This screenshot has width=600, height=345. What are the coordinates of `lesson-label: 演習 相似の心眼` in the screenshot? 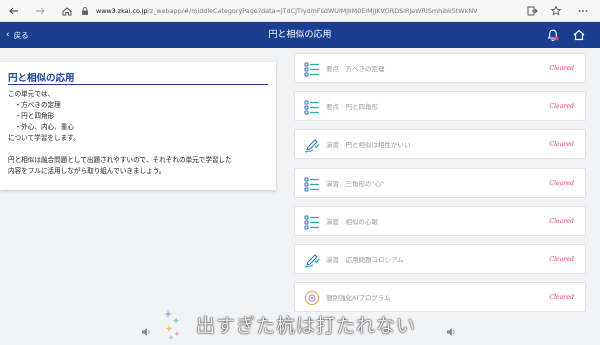 It's located at (352, 222).